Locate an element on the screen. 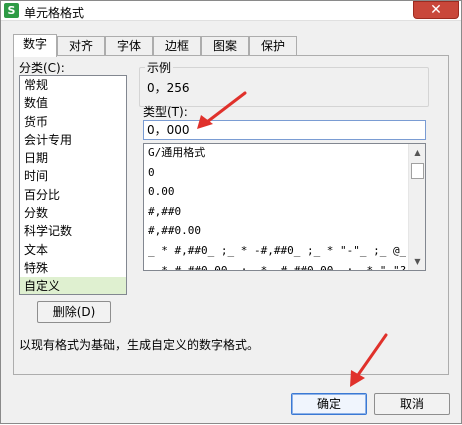 The width and height of the screenshot is (462, 425). wps-app-icon: S is located at coordinates (11, 10).